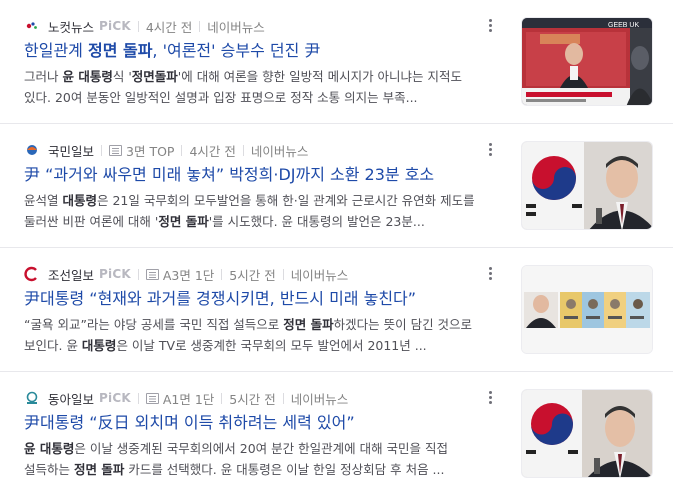 The width and height of the screenshot is (673, 501). What do you see at coordinates (71, 26) in the screenshot?
I see `press-name: 노컷뉴스` at bounding box center [71, 26].